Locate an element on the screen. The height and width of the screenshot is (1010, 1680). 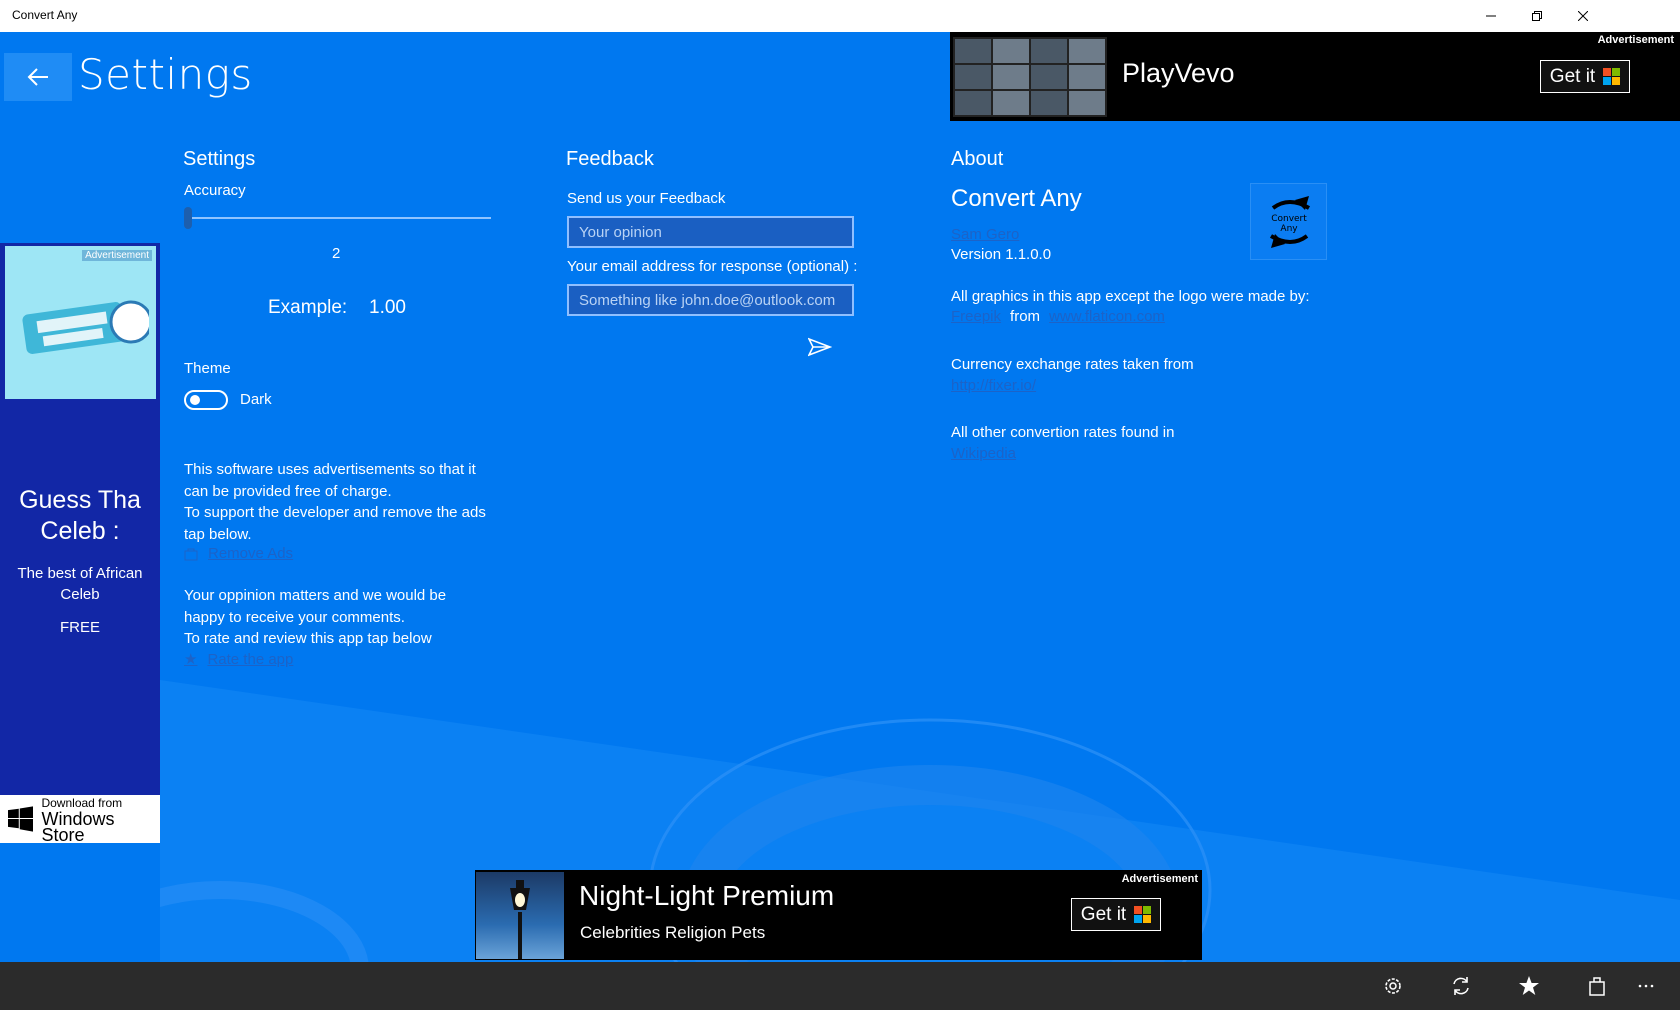
minimize-icon is located at coordinates (1491, 16).